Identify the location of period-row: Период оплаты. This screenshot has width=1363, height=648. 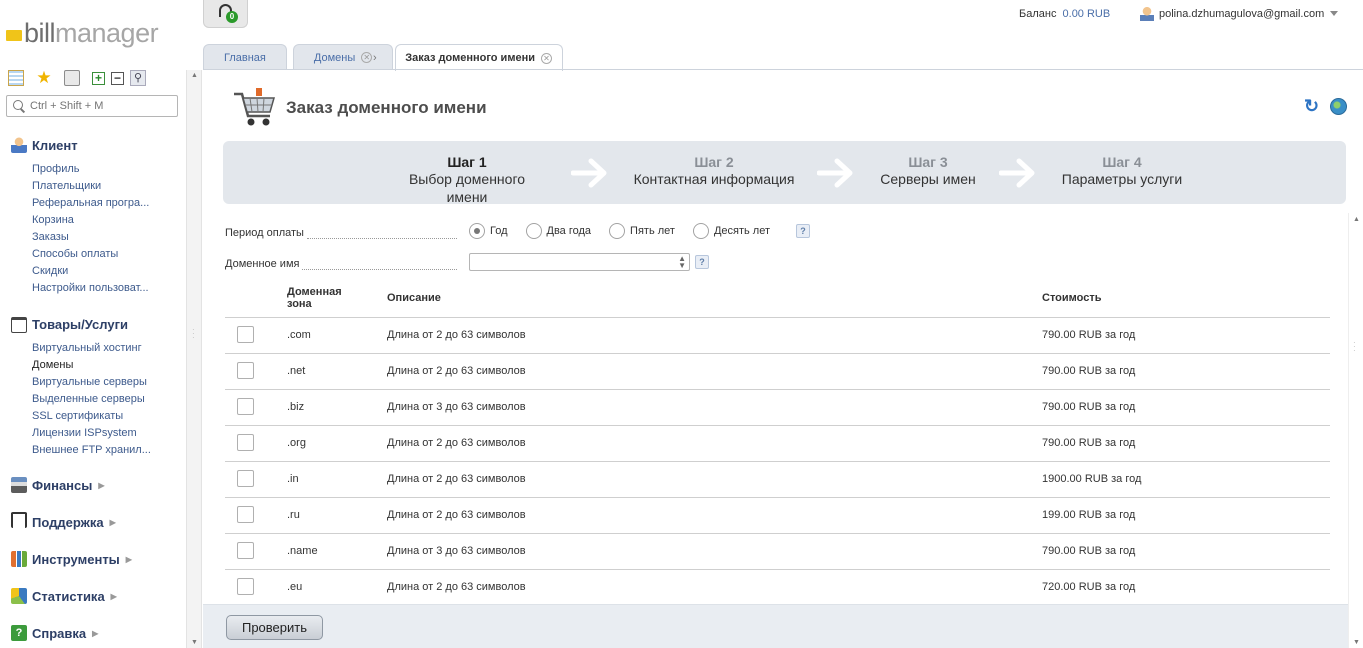
(341, 233).